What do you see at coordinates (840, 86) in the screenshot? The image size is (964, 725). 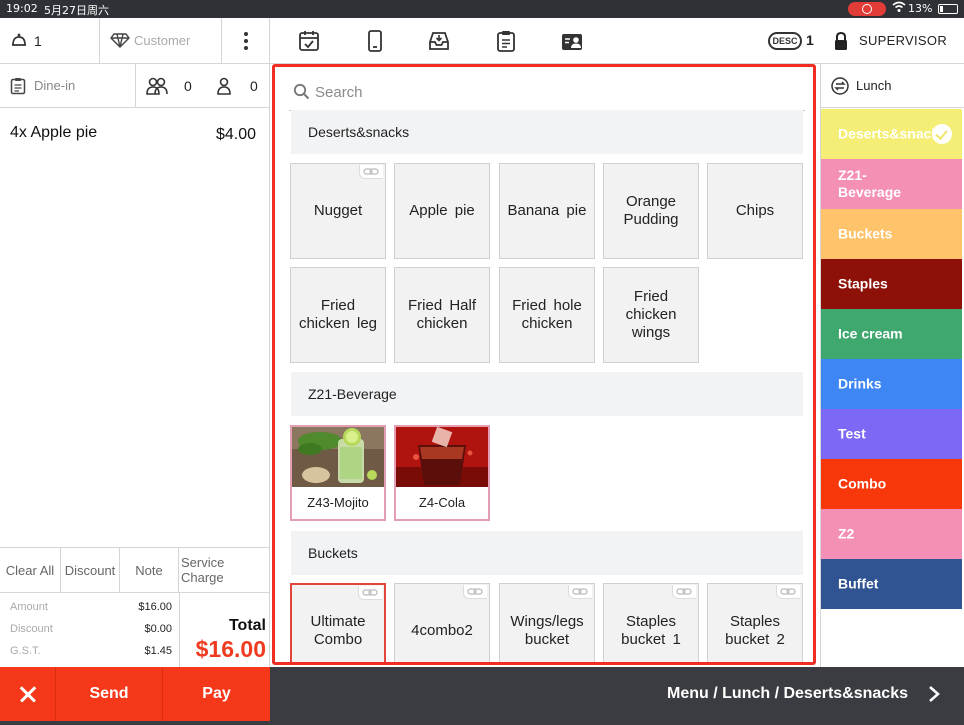 I see `swap-icon` at bounding box center [840, 86].